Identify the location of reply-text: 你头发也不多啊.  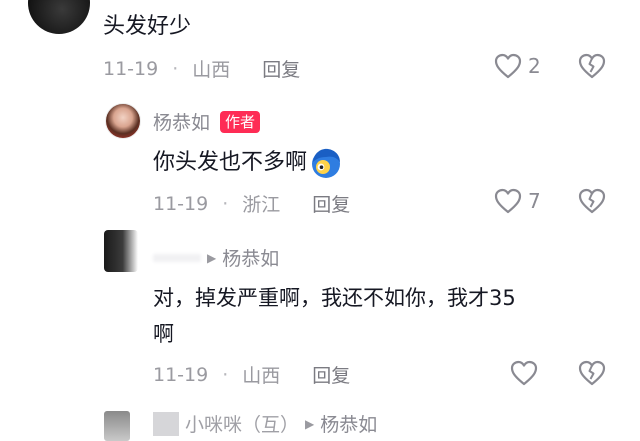
(248, 163).